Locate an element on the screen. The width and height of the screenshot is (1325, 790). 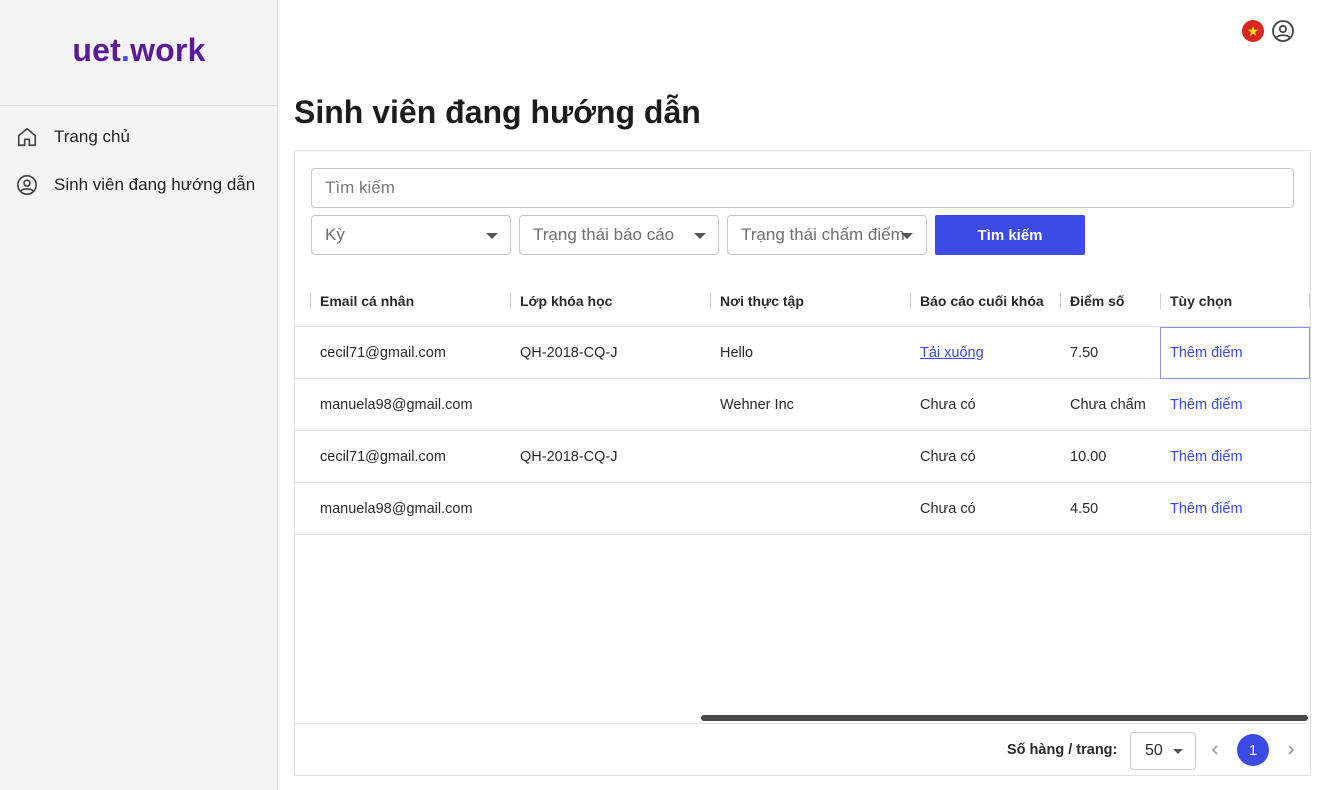
column-header-email: Email cá nhân is located at coordinates (410, 301).